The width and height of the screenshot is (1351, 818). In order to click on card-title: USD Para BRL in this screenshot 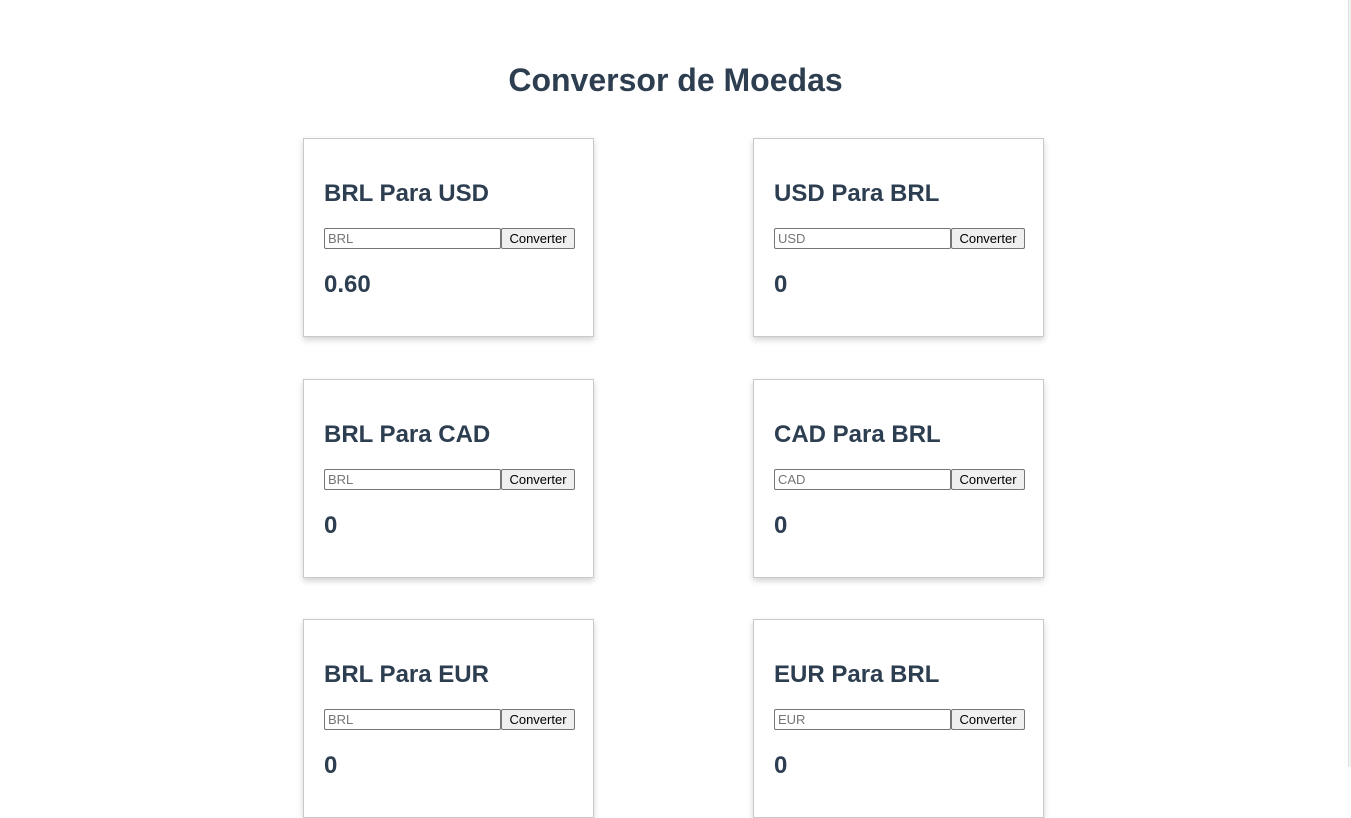, I will do `click(857, 193)`.